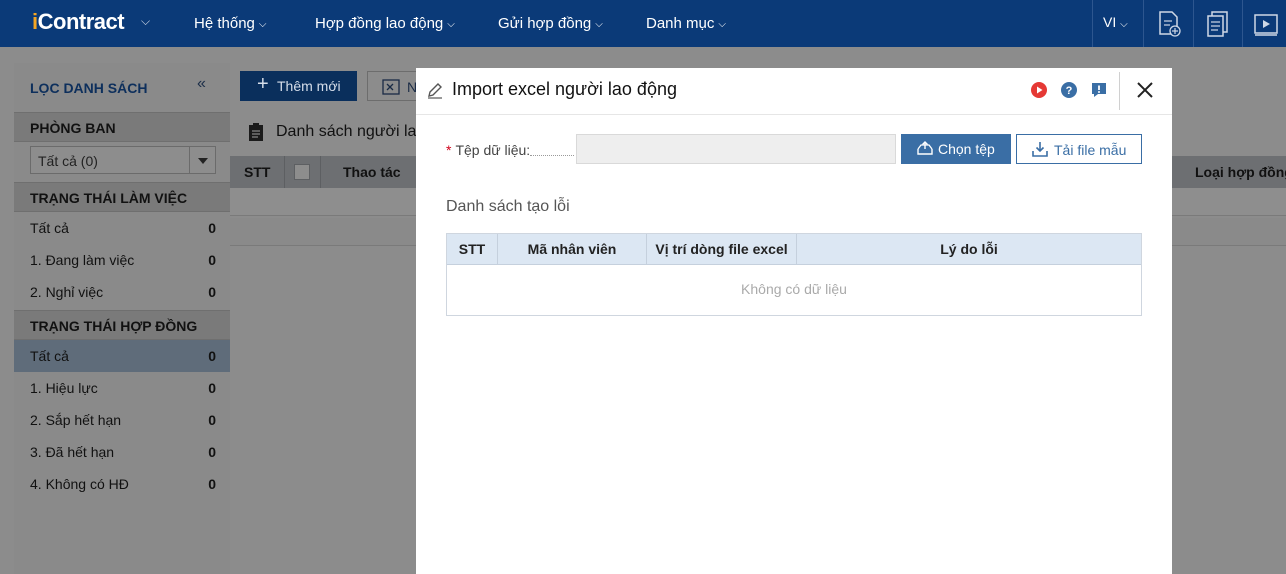  What do you see at coordinates (722, 249) in the screenshot?
I see `col-excel-row: Vị trí dòng file excel` at bounding box center [722, 249].